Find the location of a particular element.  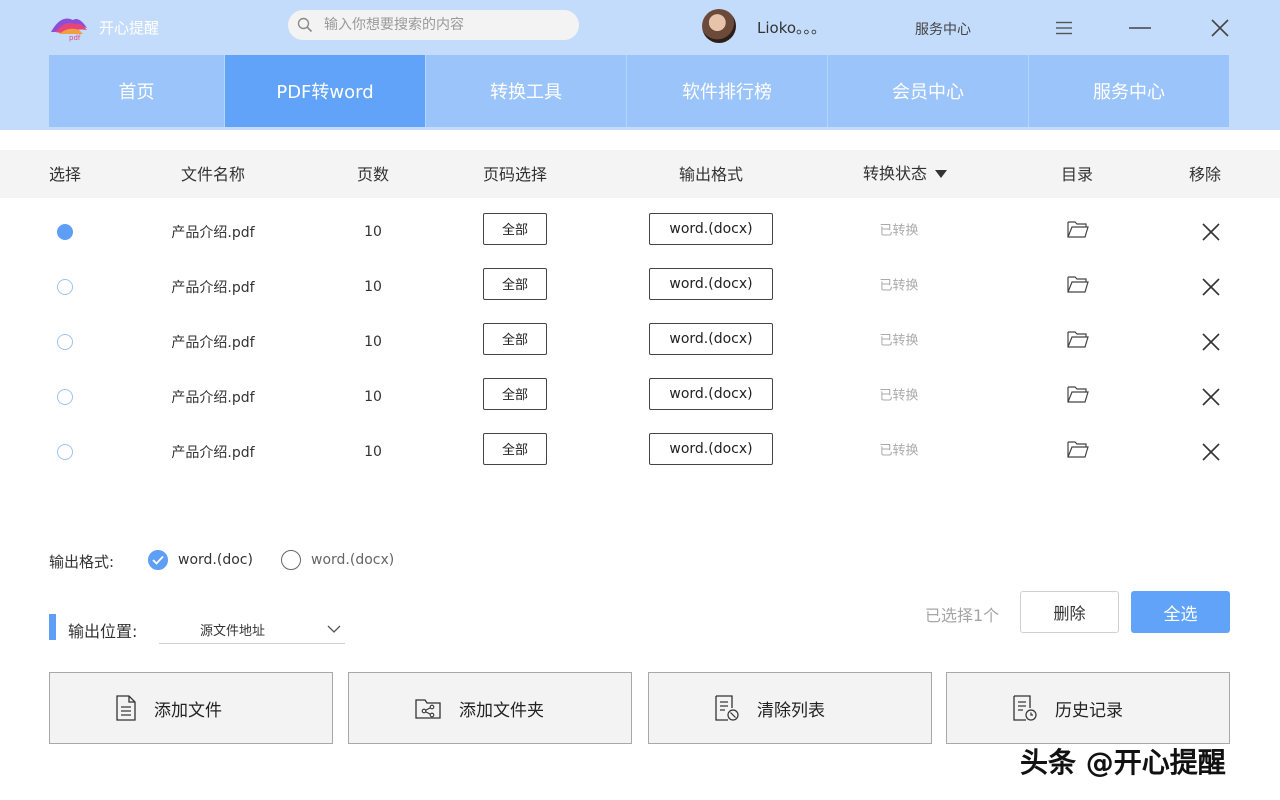

column-select: 选择 is located at coordinates (65, 174).